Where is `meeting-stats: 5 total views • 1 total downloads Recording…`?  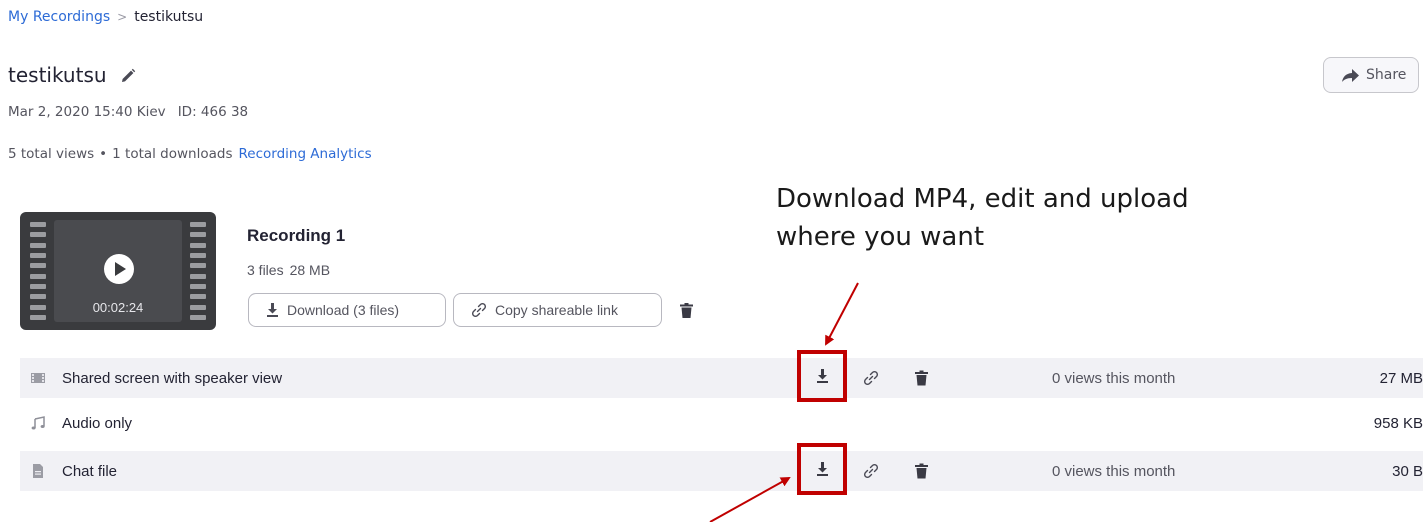
meeting-stats: 5 total views • 1 total downloads Recording… is located at coordinates (190, 154).